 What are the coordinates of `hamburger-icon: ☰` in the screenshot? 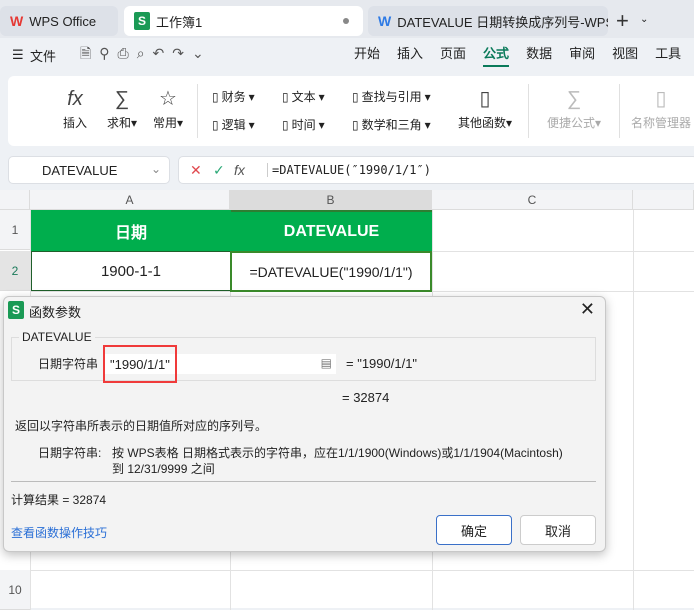 It's located at (18, 55).